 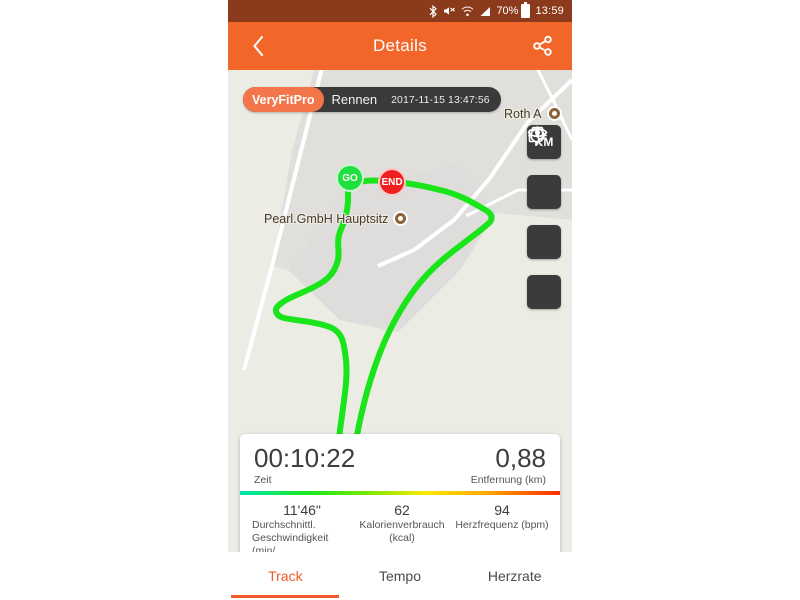 I want to click on clock-label: 13:59, so click(x=549, y=10).